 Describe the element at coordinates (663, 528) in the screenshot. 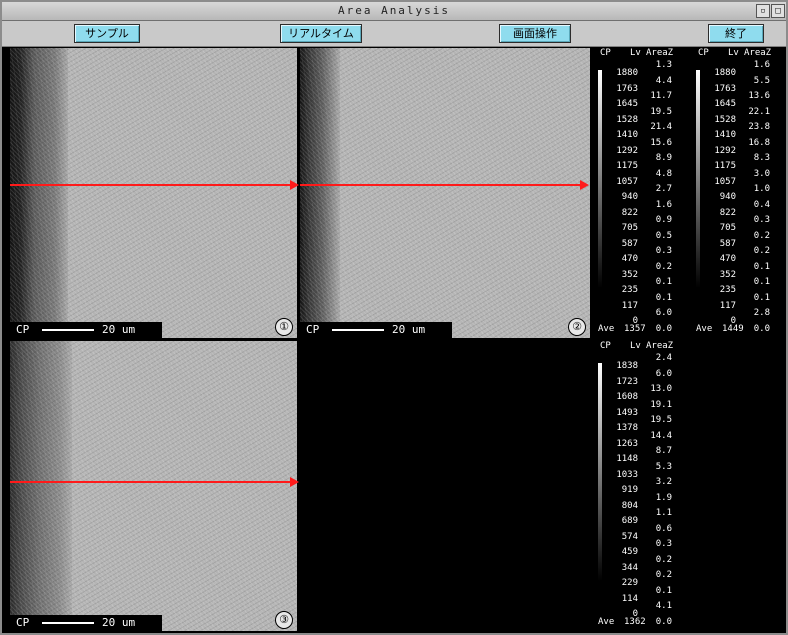

I see `legend-value: 0.6` at that location.